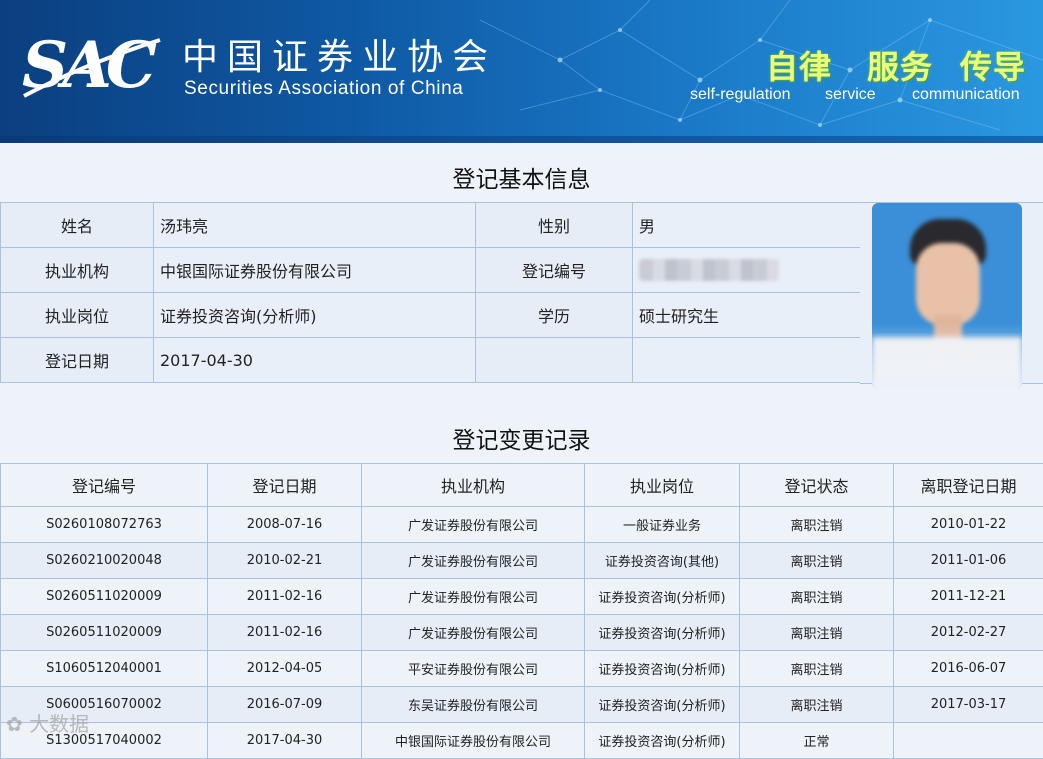 This screenshot has height=759, width=1043. What do you see at coordinates (817, 741) in the screenshot?
I see `cell-status: 正常` at bounding box center [817, 741].